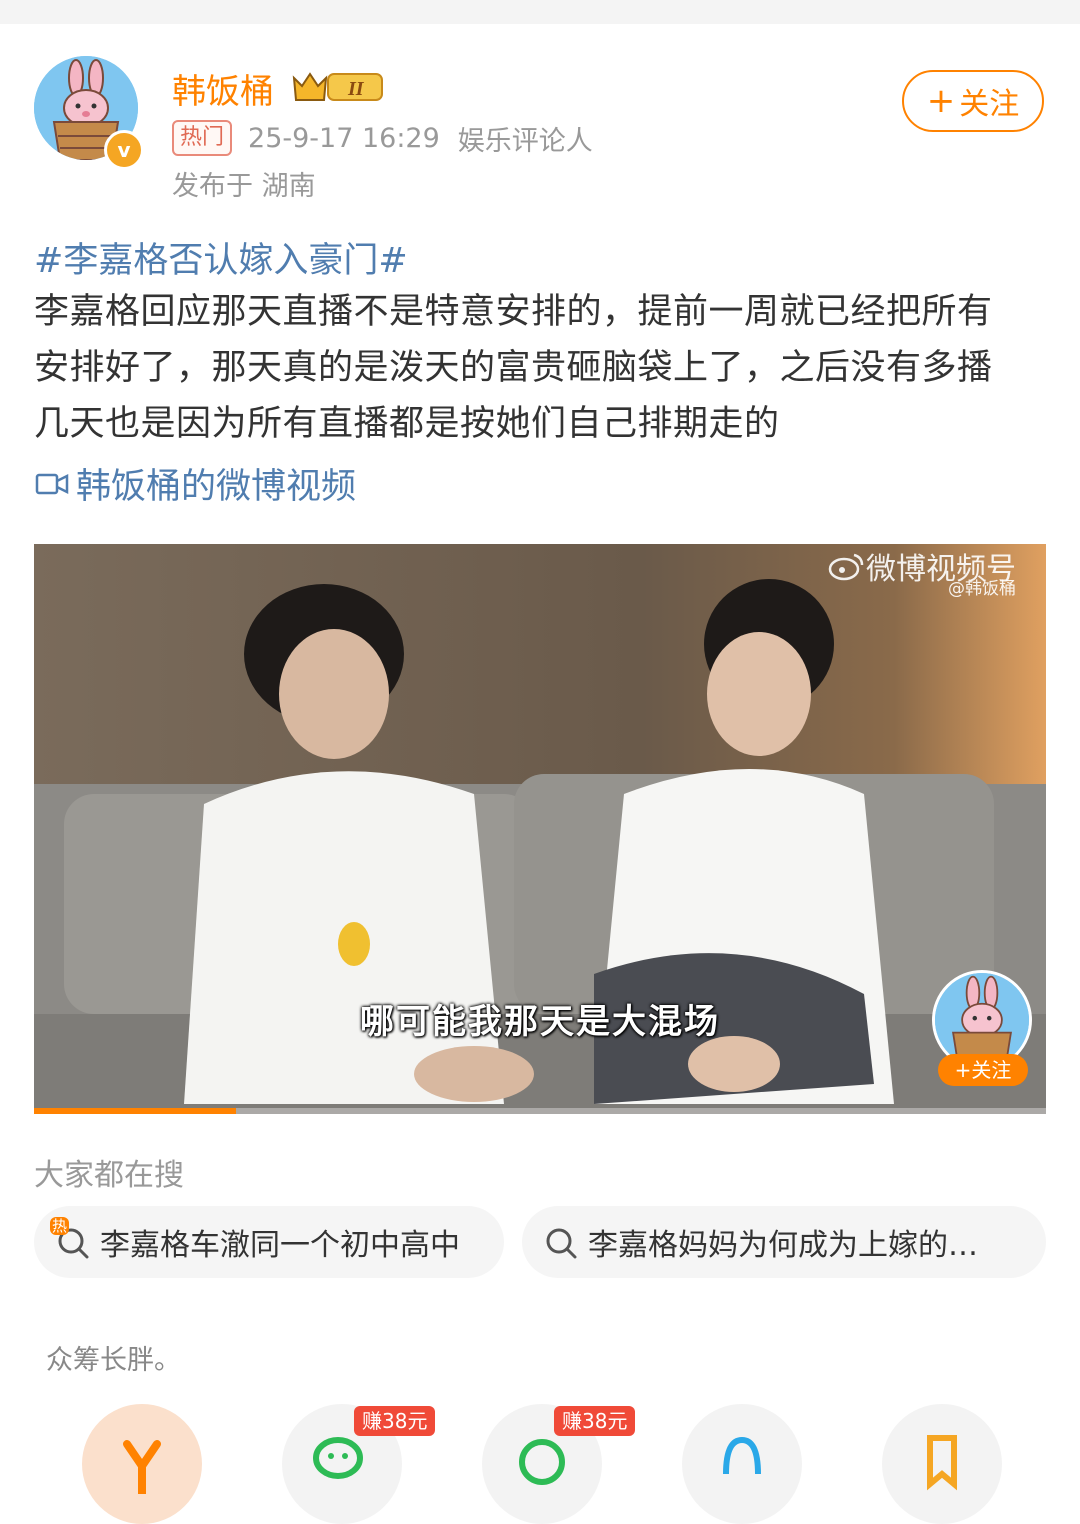 The width and height of the screenshot is (1080, 1524). Describe the element at coordinates (202, 138) in the screenshot. I see `hot-tag: 热门` at that location.